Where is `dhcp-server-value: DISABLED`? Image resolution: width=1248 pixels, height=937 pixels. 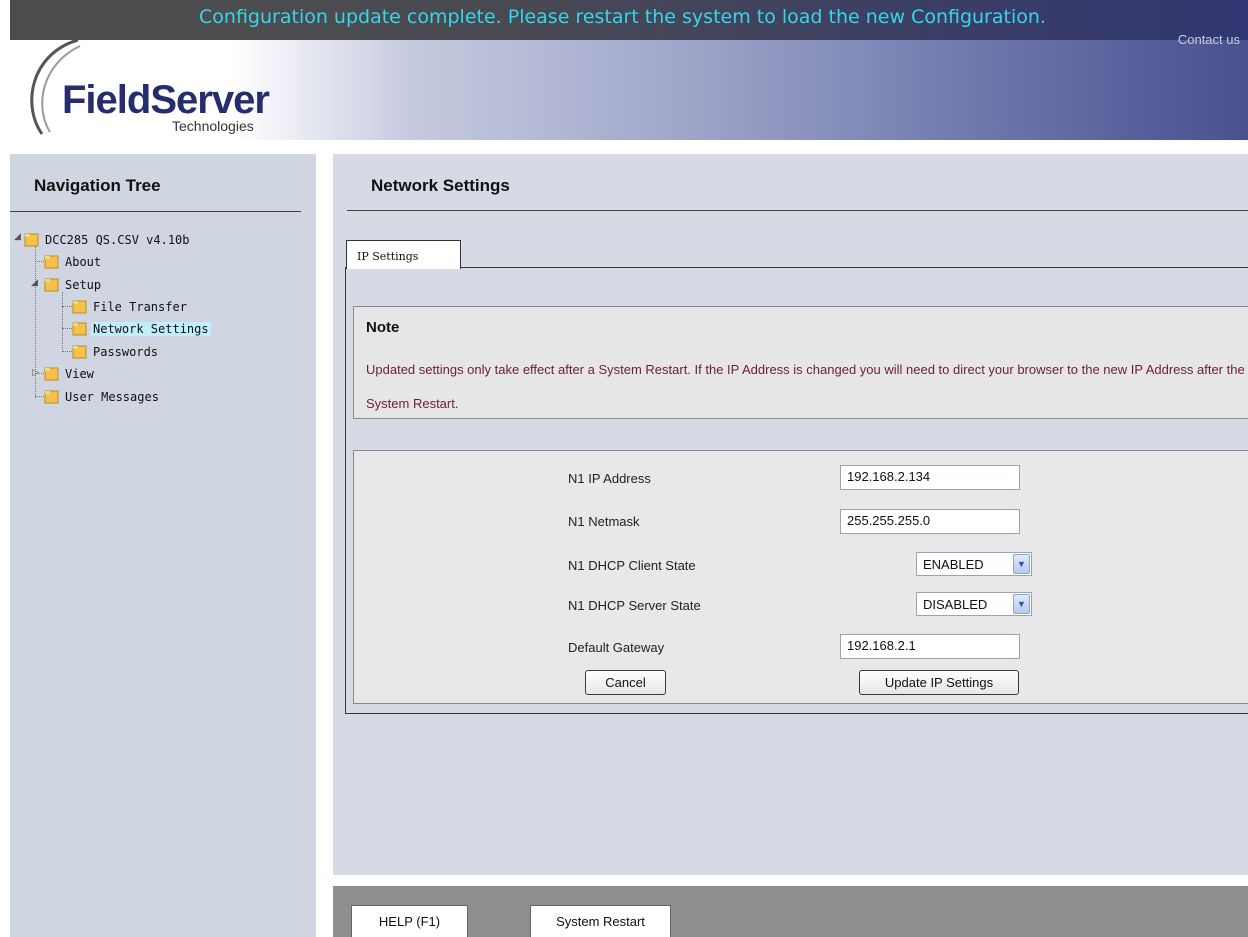 dhcp-server-value: DISABLED is located at coordinates (955, 604).